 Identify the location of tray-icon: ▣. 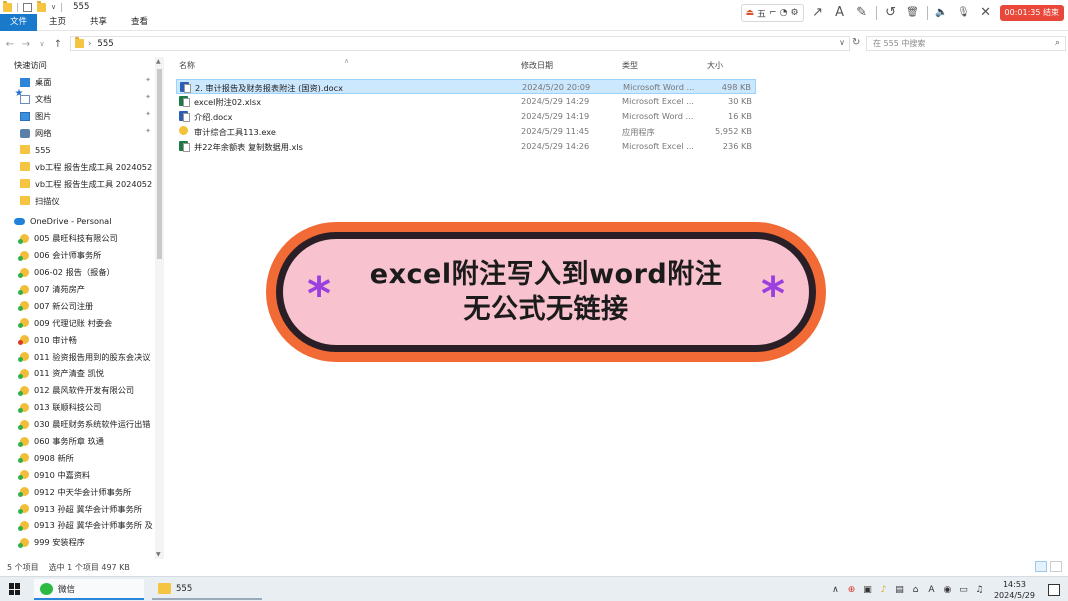
(867, 590).